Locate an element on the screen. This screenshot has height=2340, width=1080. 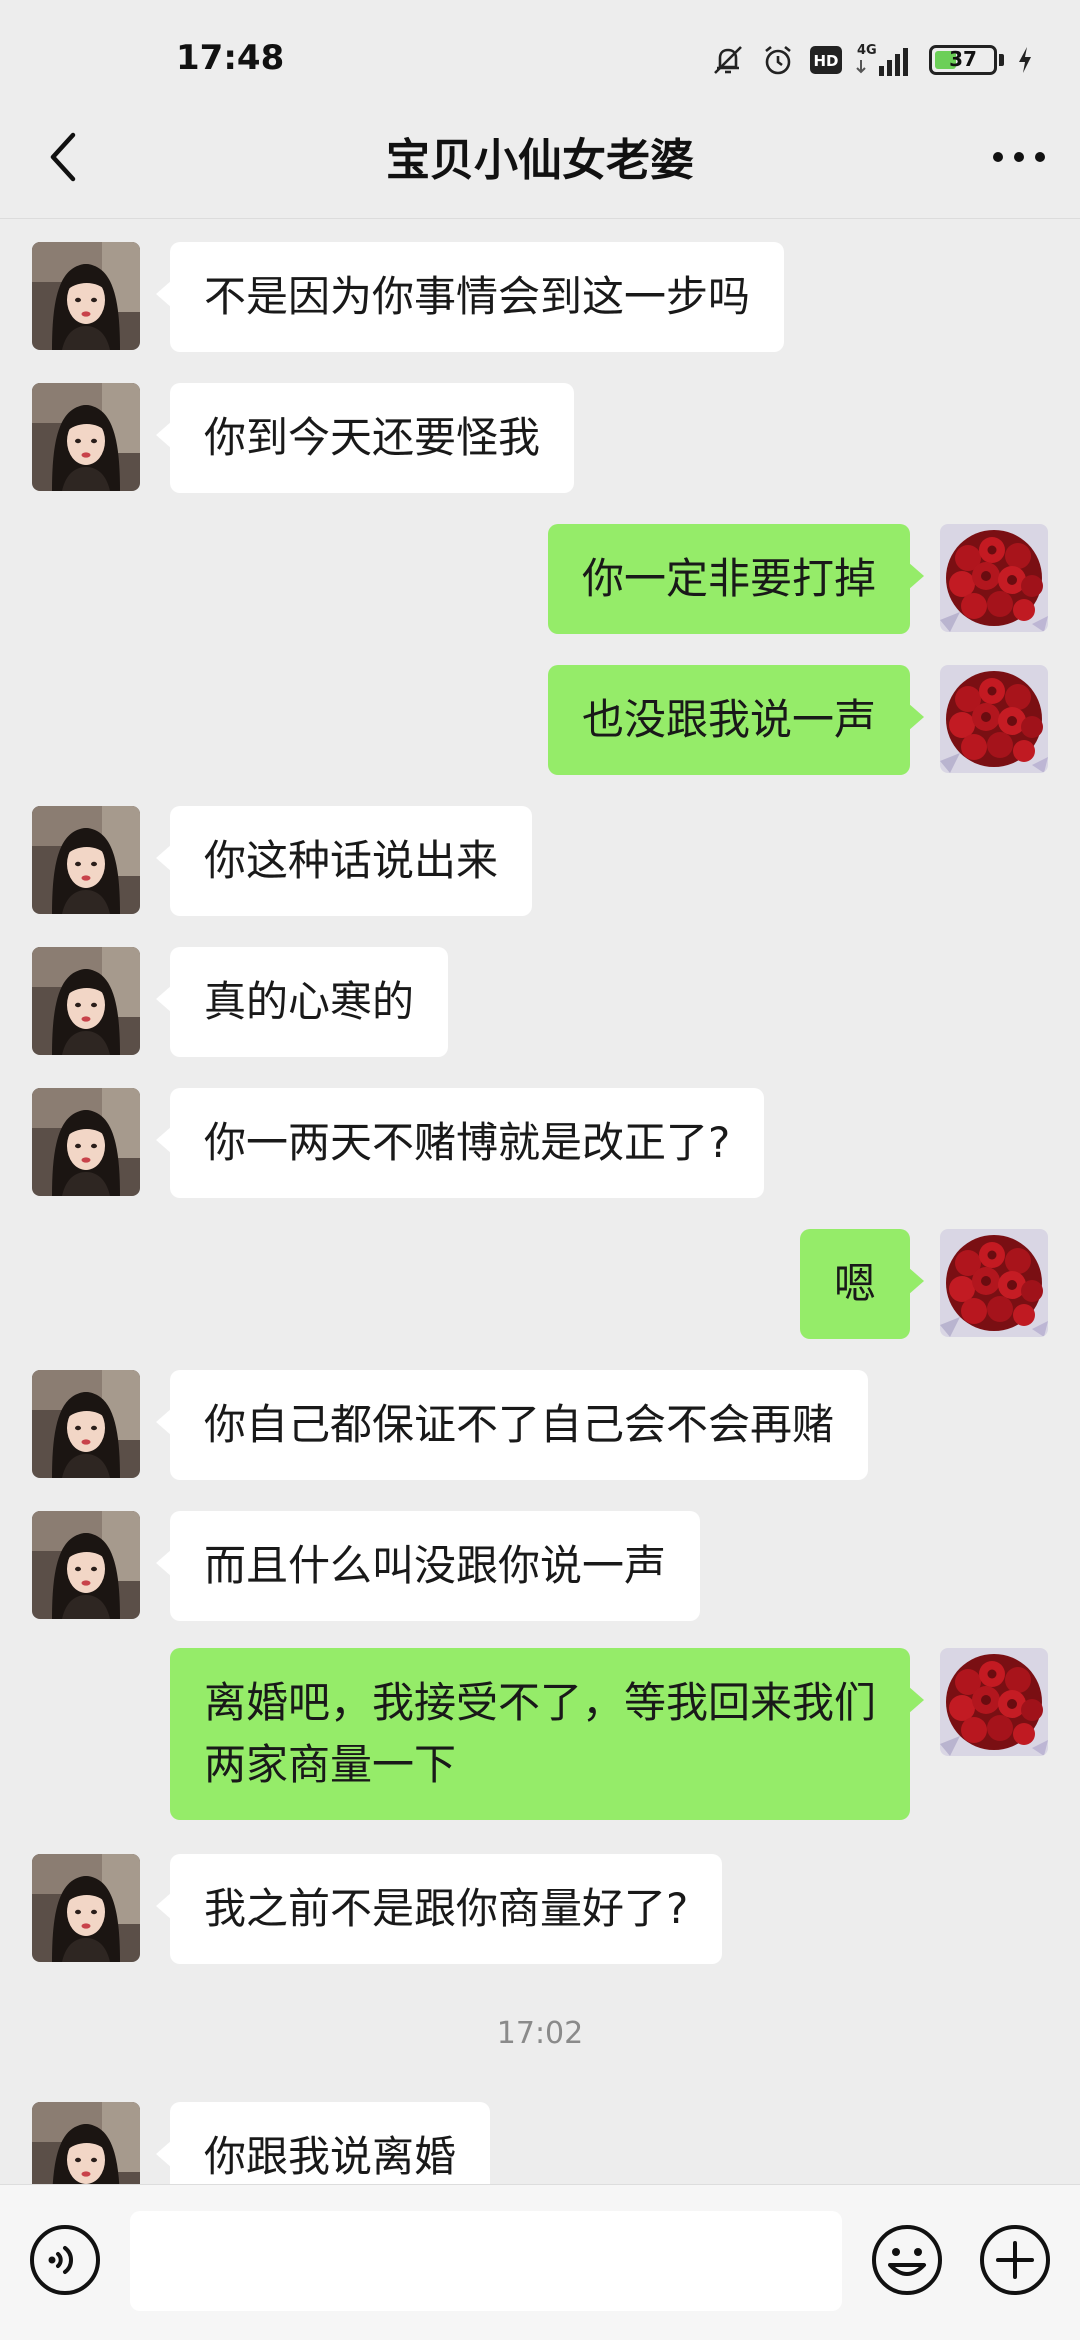
svg-text: 4G is located at coordinates (867, 50).